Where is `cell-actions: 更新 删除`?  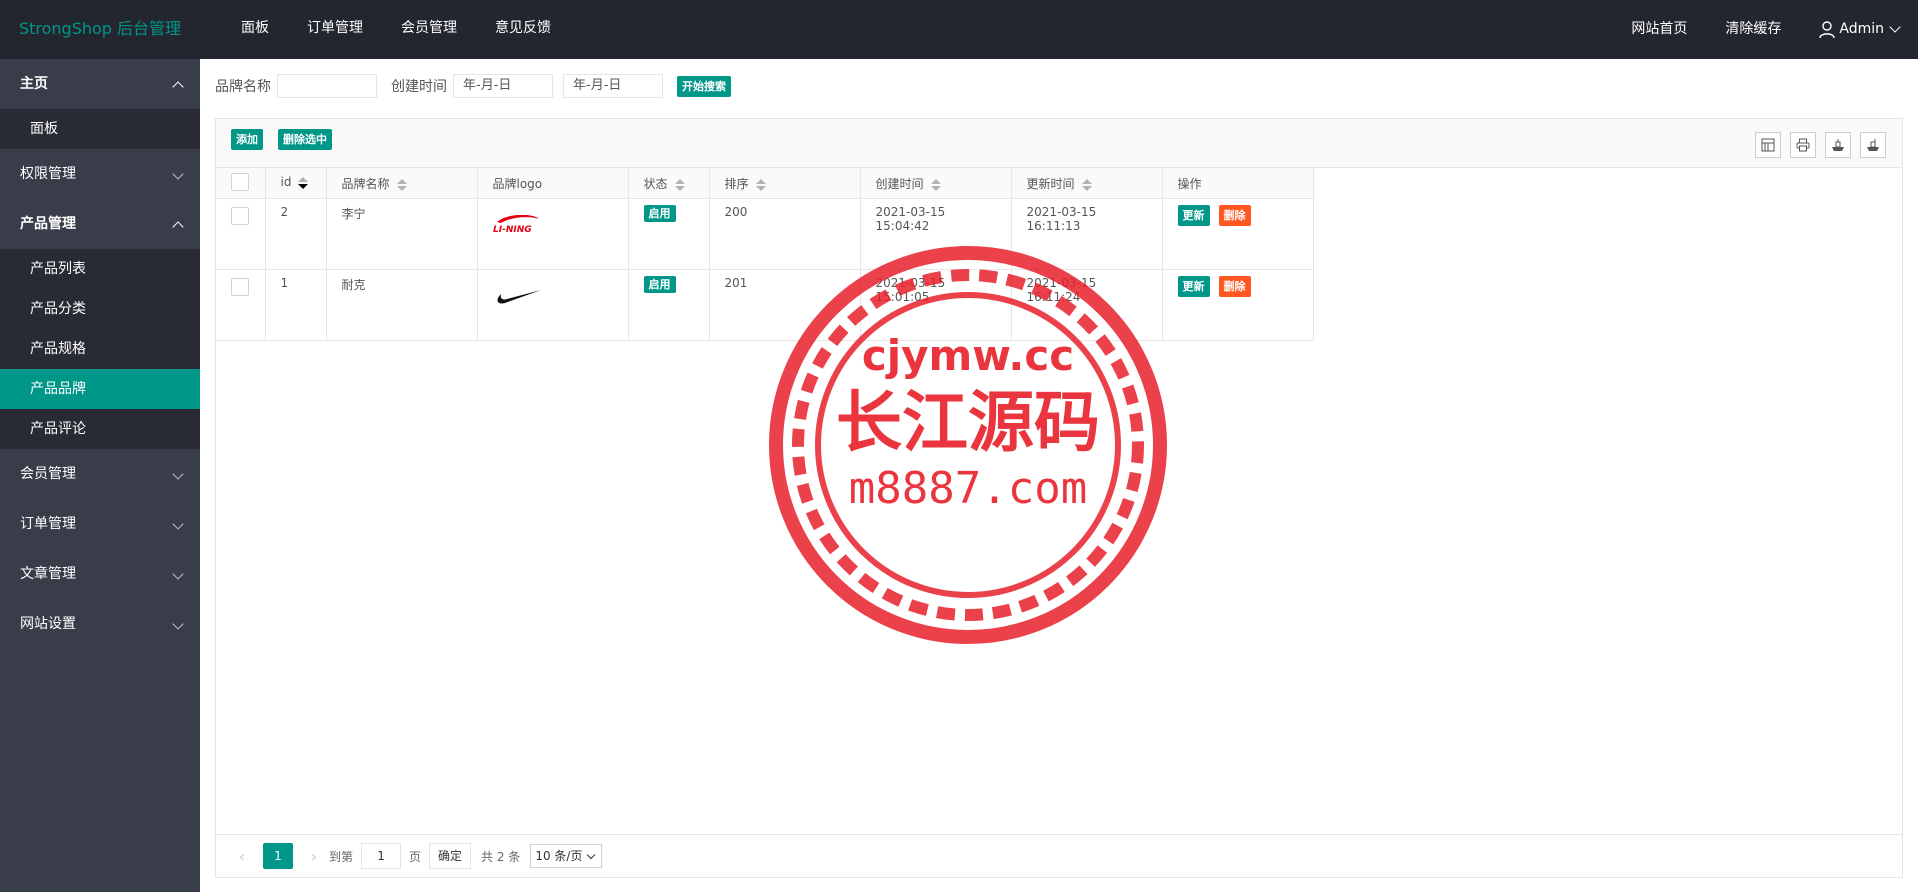 cell-actions: 更新 删除 is located at coordinates (1238, 234).